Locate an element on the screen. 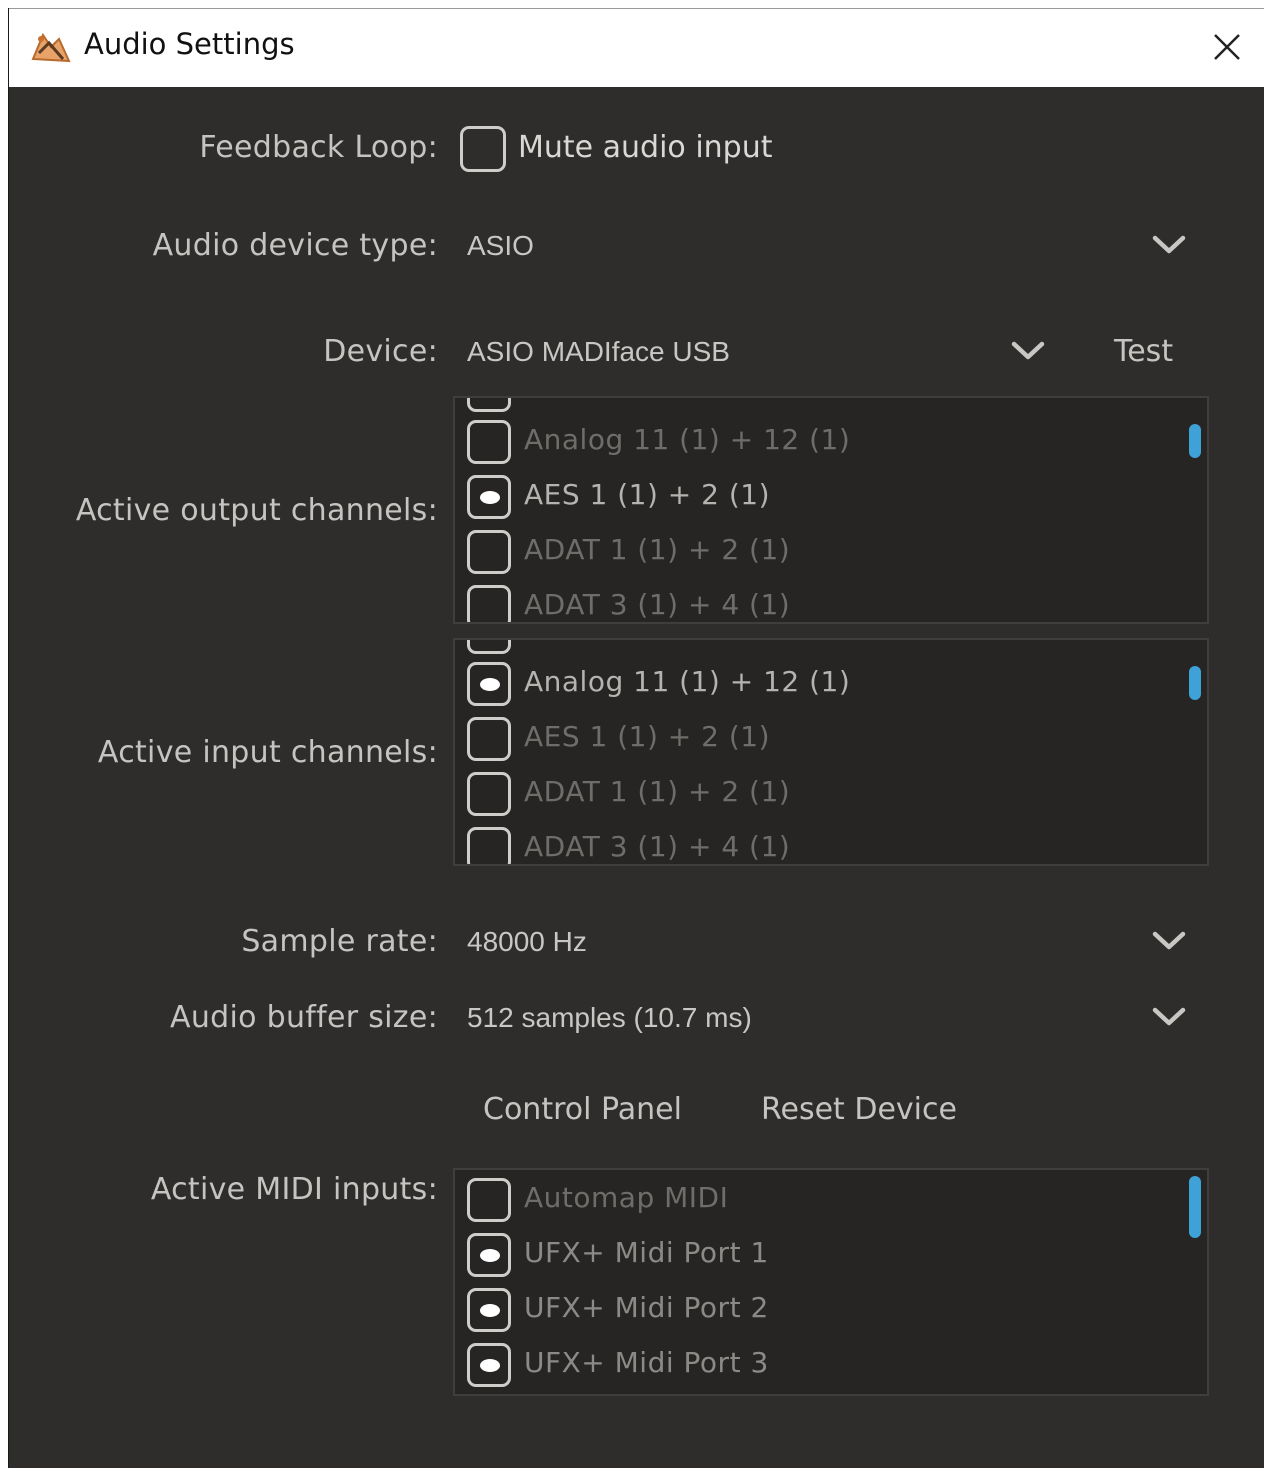 This screenshot has height=1468, width=1264. midi-inputs-label: Active MIDI inputs: is located at coordinates (294, 1189).